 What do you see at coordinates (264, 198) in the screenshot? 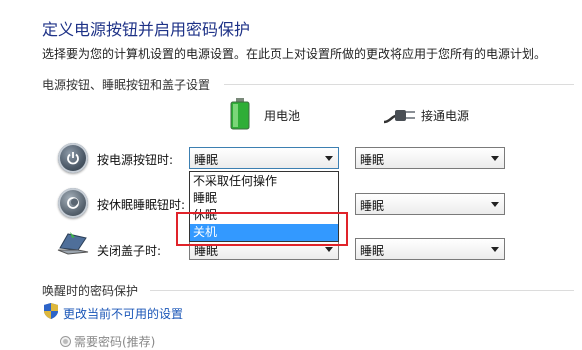
I see `dropdown-option-sleep: 睡眠` at bounding box center [264, 198].